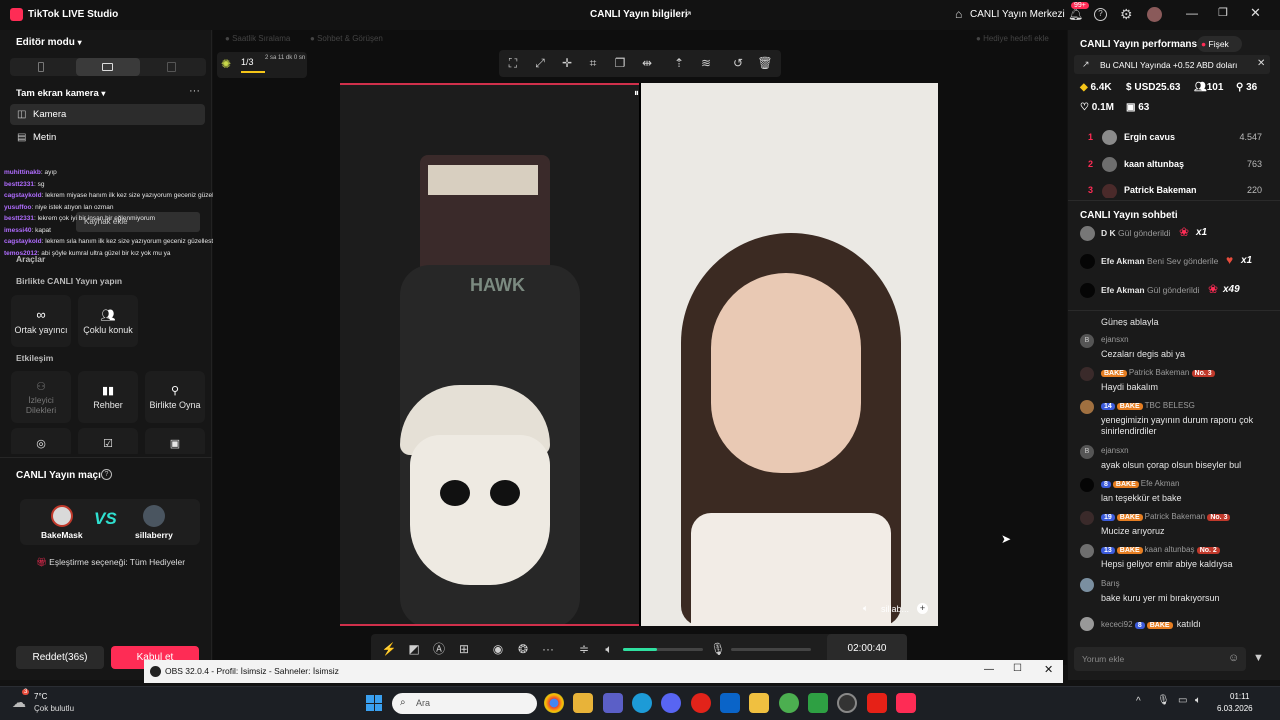 The image size is (1280, 720). What do you see at coordinates (1223, 12) in the screenshot?
I see `restore-icon: ❐` at bounding box center [1223, 12].